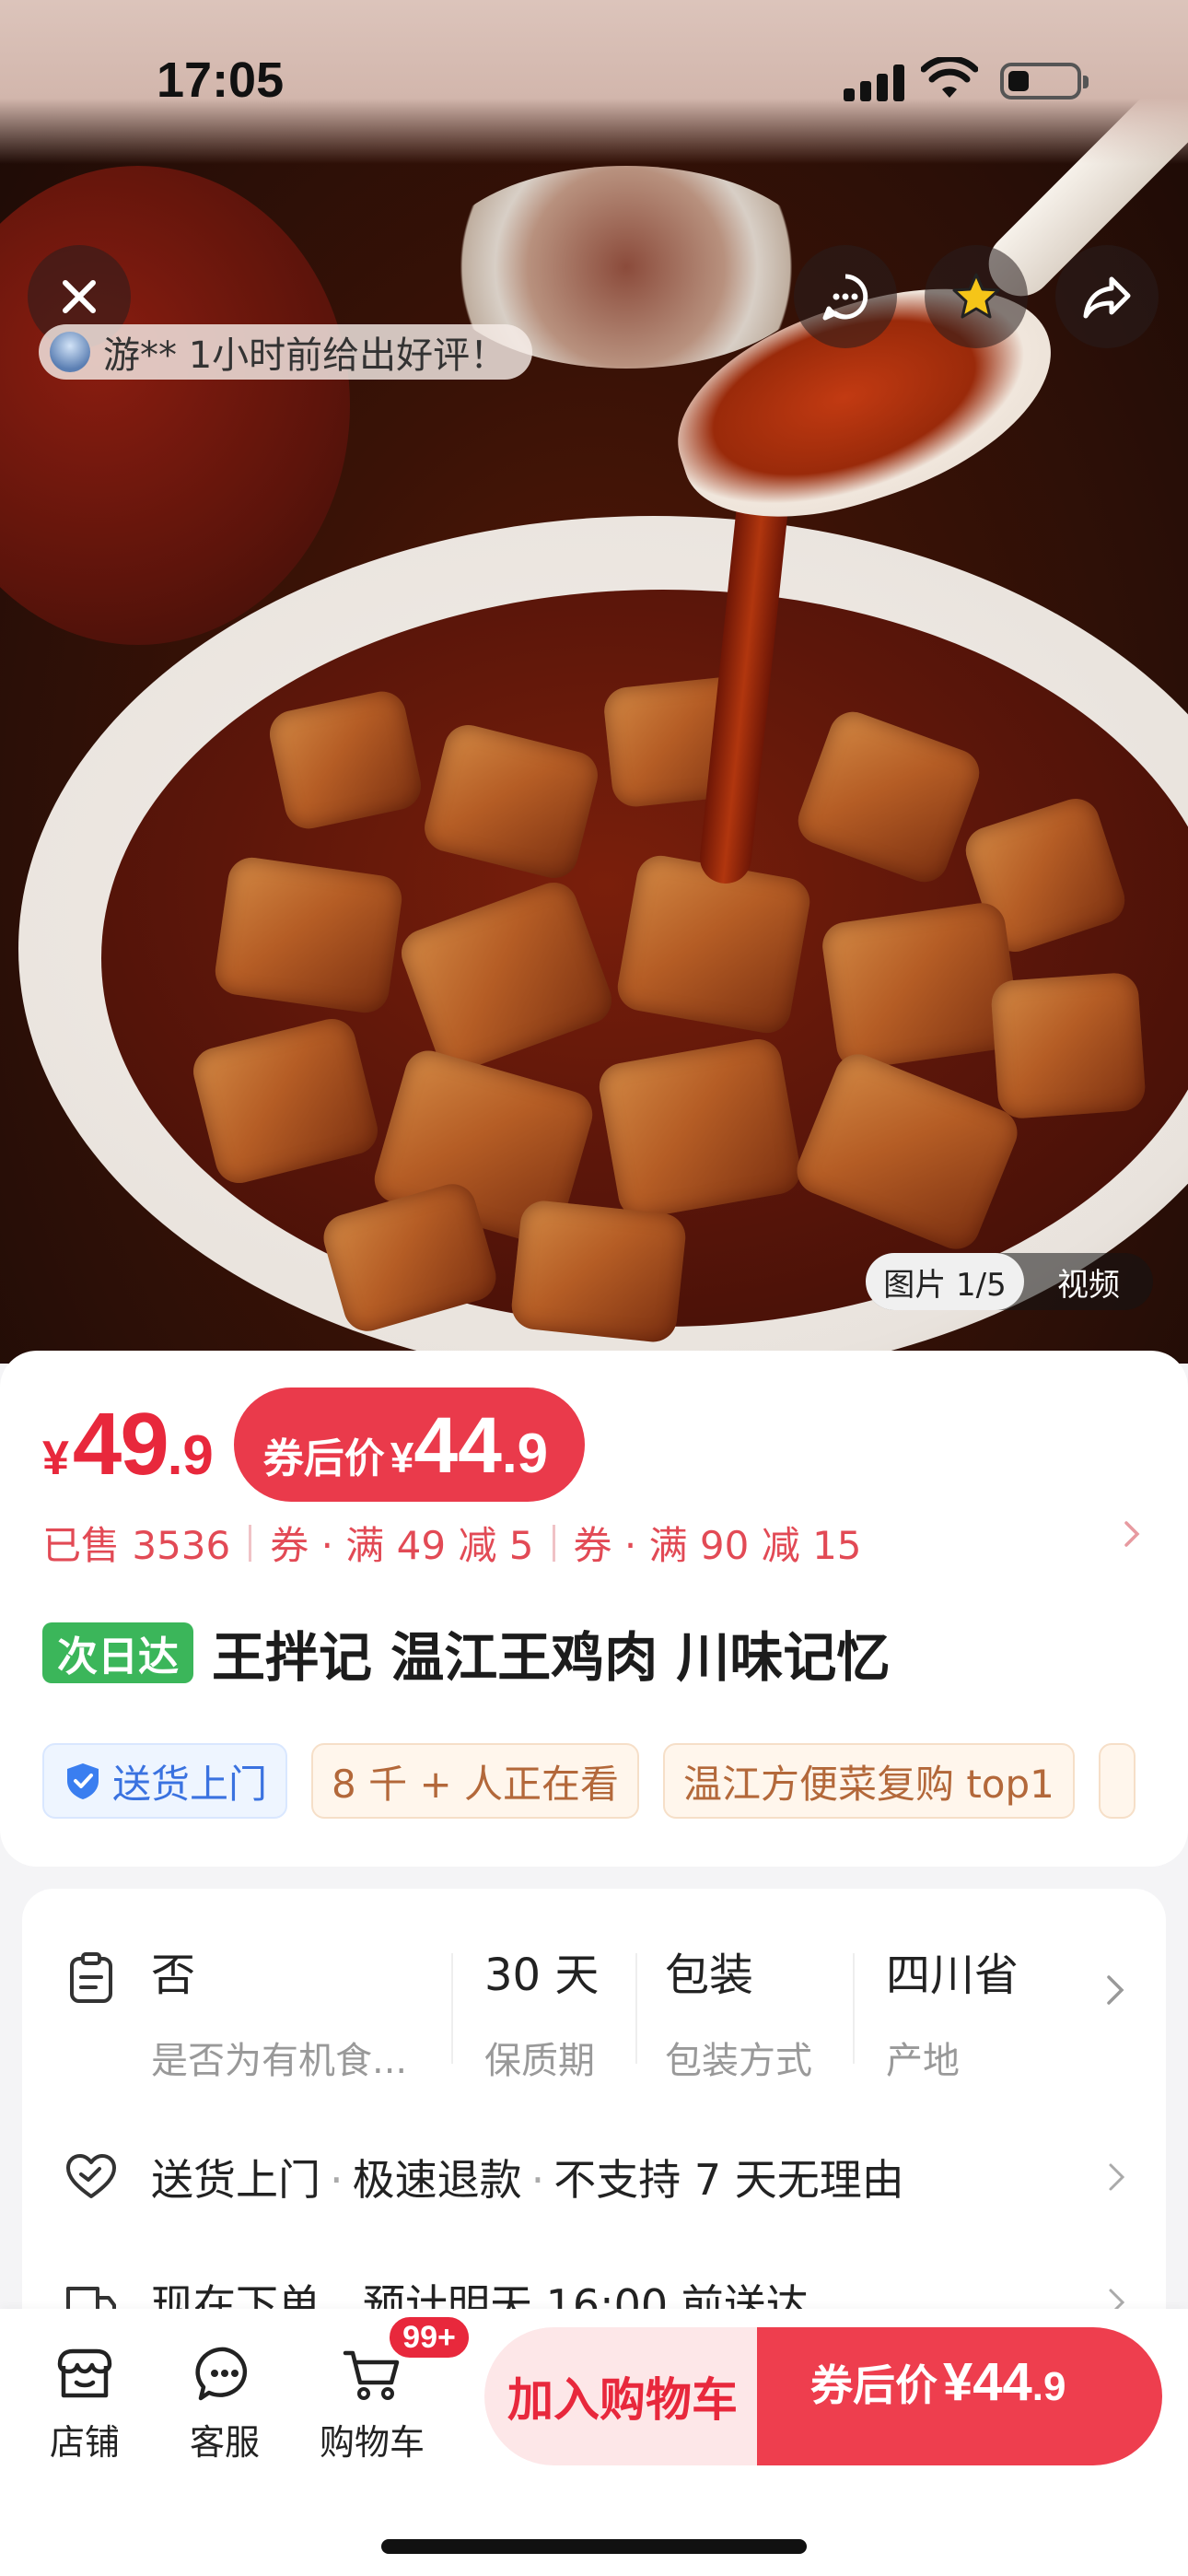 This screenshot has height=2576, width=1188. What do you see at coordinates (876, 82) in the screenshot?
I see `signal-icon` at bounding box center [876, 82].